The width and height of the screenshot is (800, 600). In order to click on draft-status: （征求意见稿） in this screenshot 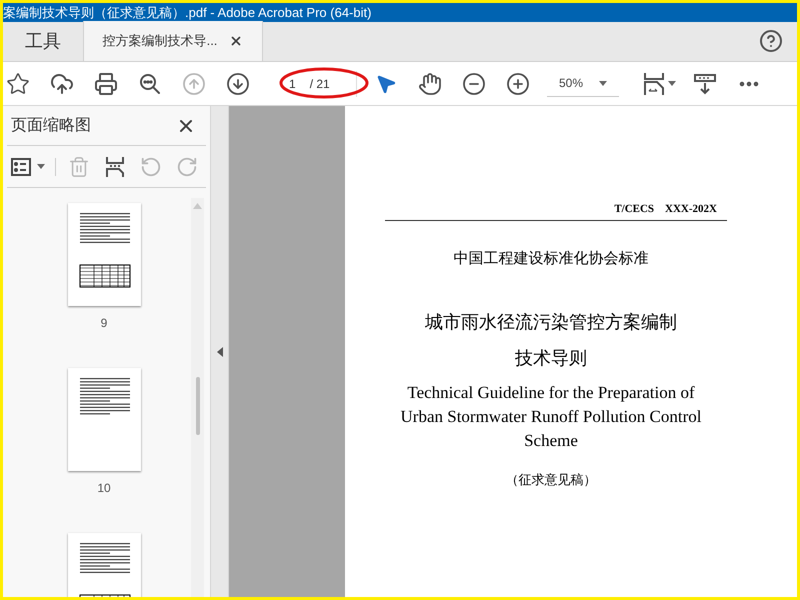, I will do `click(551, 481)`.